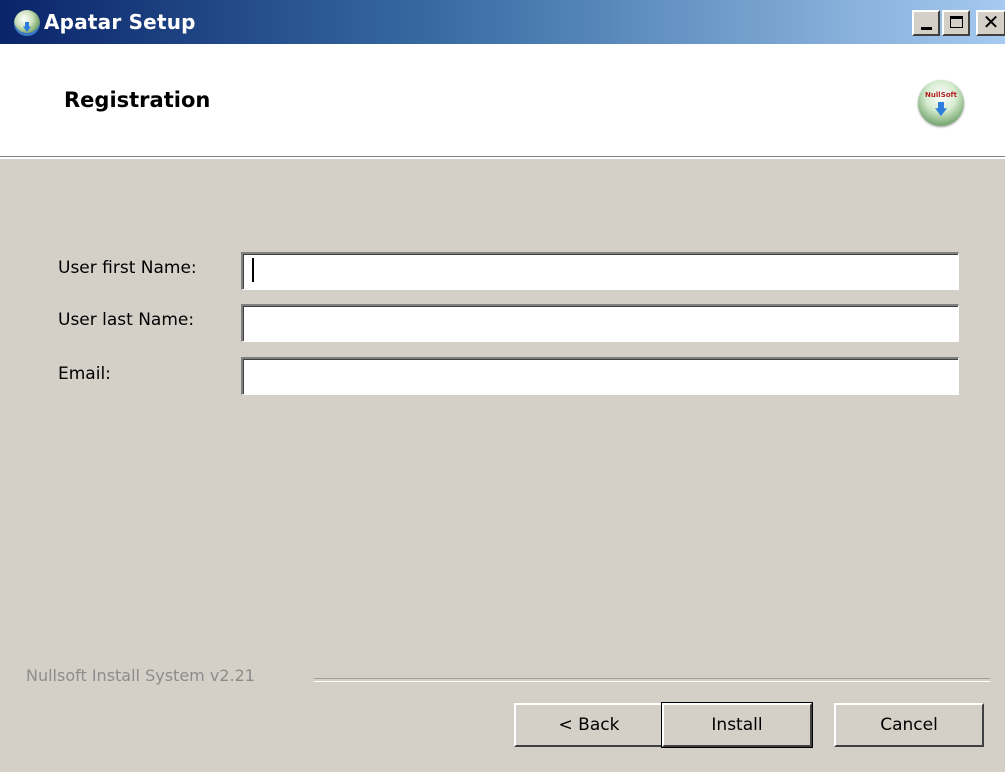 This screenshot has width=1005, height=772. I want to click on last-name-input, so click(600, 323).